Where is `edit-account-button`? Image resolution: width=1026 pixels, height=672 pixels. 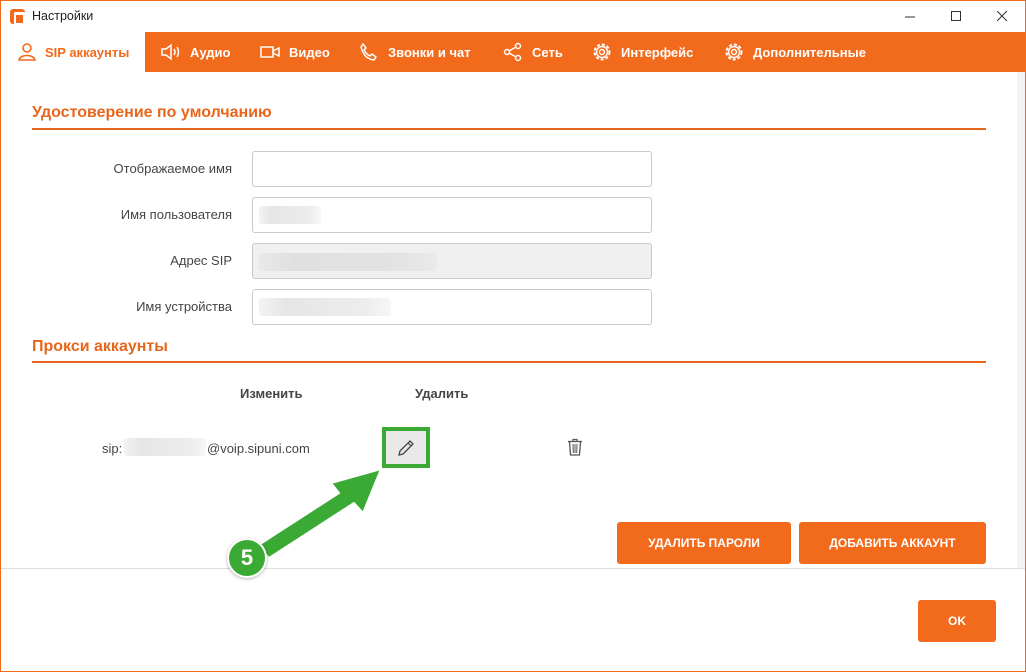
edit-account-button is located at coordinates (406, 447).